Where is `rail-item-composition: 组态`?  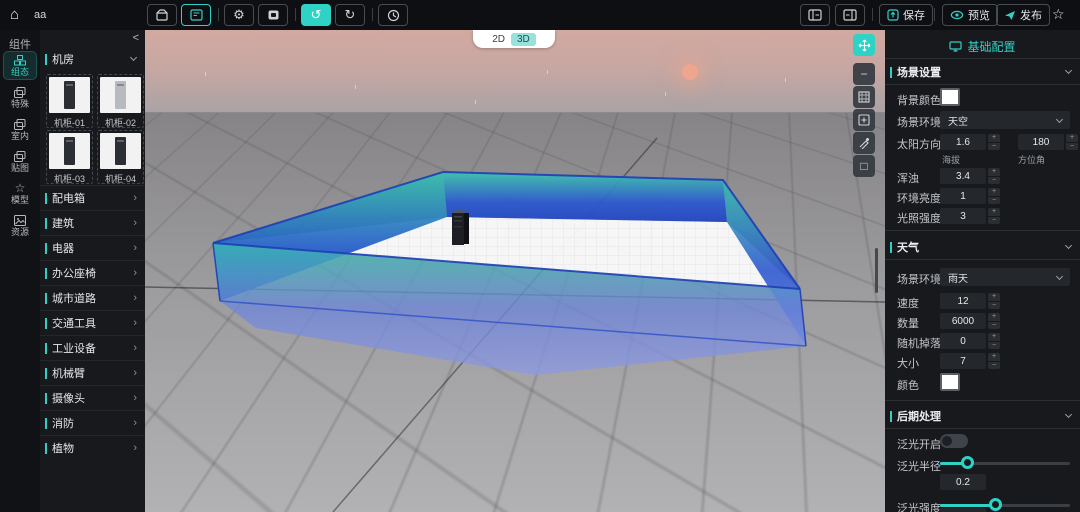
rail-item-composition: 组态 is located at coordinates (20, 65).